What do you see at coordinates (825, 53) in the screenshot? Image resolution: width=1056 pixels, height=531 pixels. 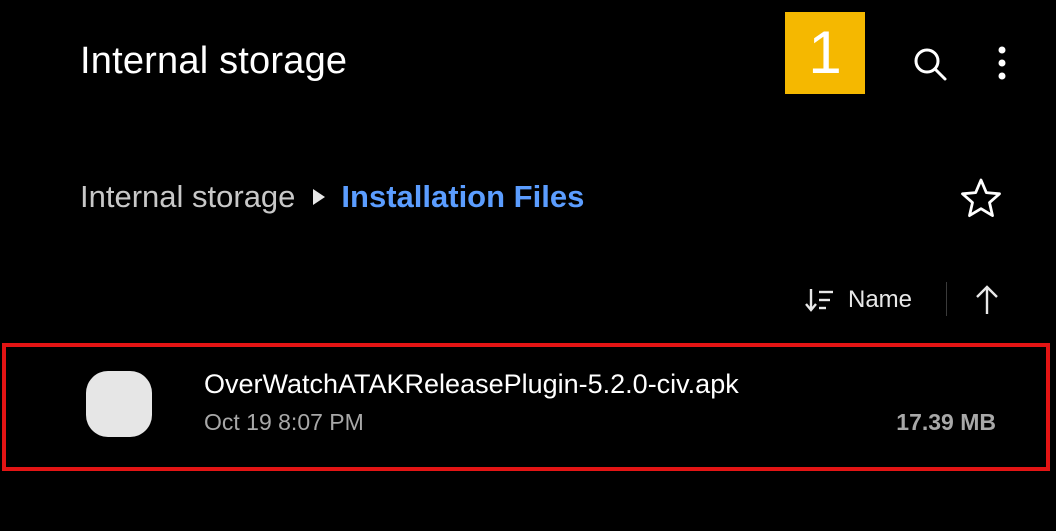 I see `step-number-badge: 1` at bounding box center [825, 53].